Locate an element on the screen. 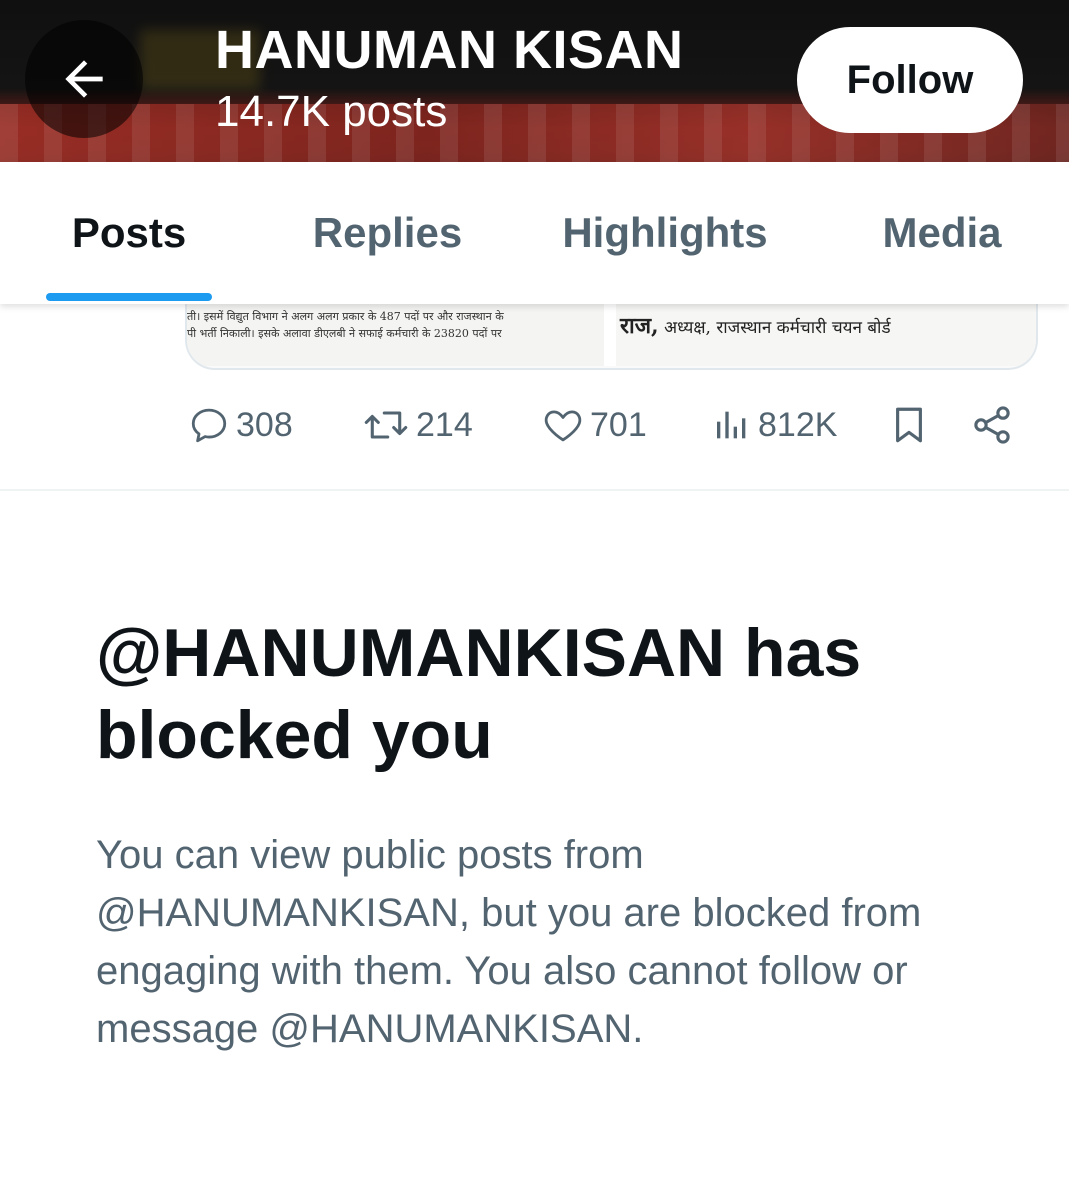 Image resolution: width=1069 pixels, height=1200 pixels. reply-button: 308 is located at coordinates (240, 425).